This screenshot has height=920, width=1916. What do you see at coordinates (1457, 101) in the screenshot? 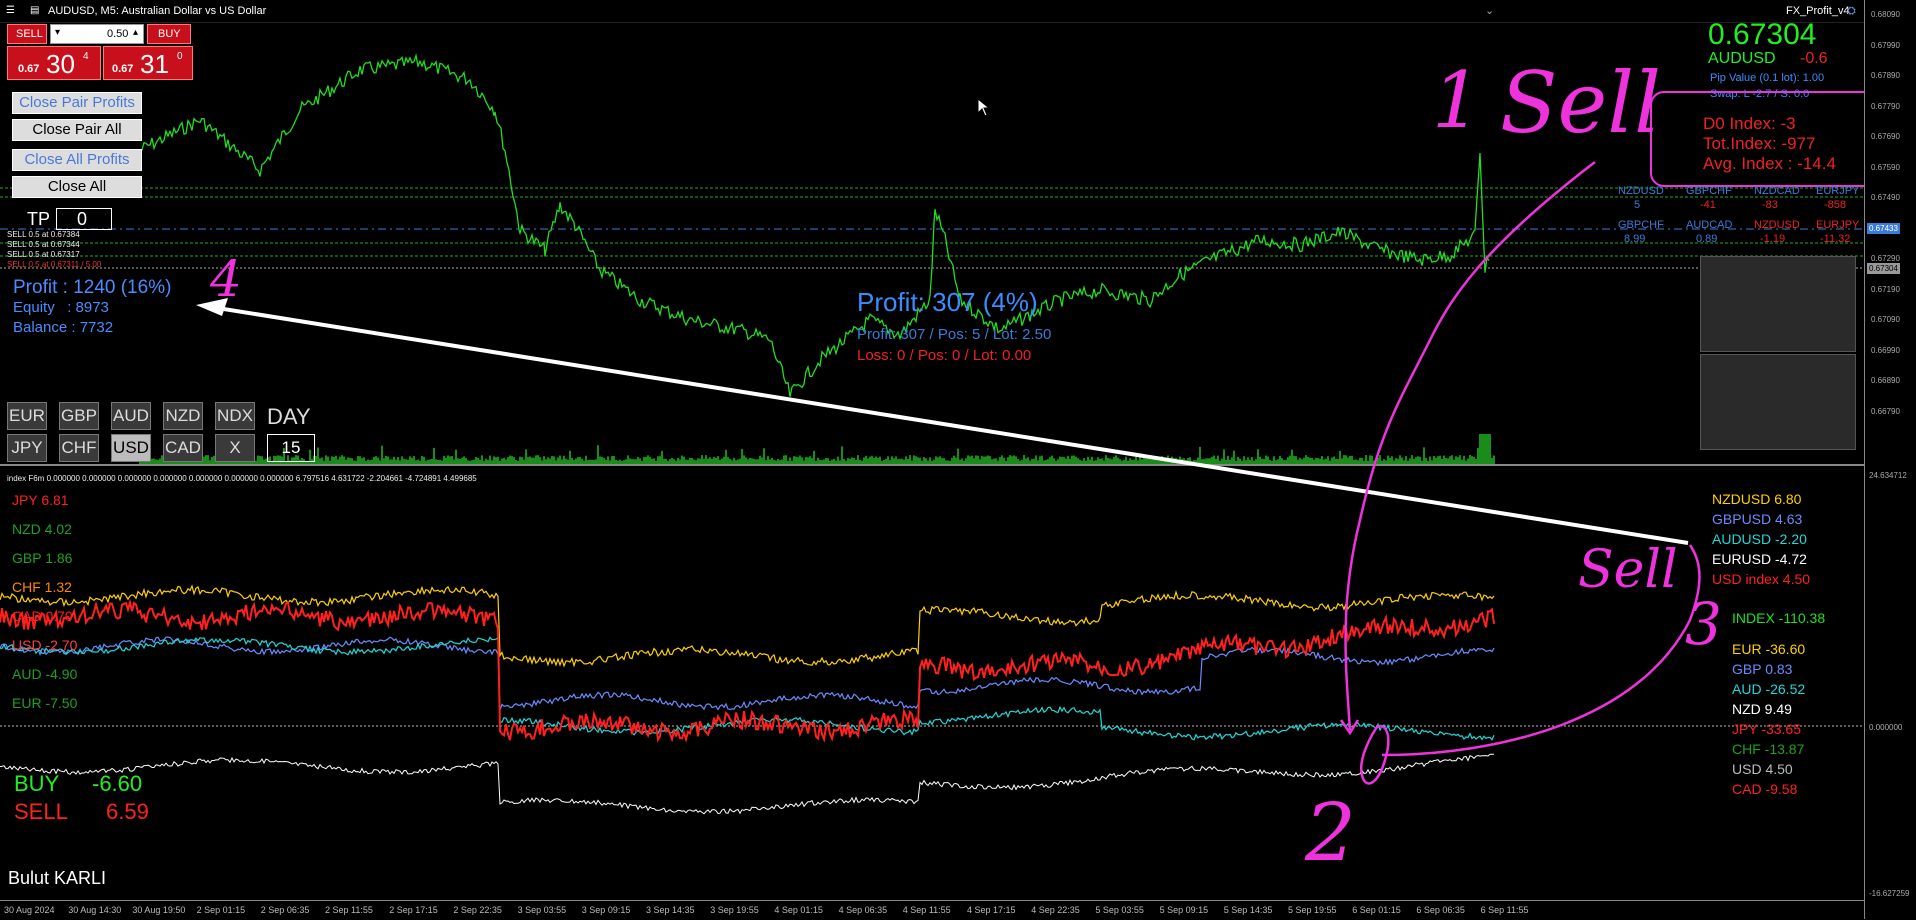
I see `annotation-number-1: 1` at bounding box center [1457, 101].